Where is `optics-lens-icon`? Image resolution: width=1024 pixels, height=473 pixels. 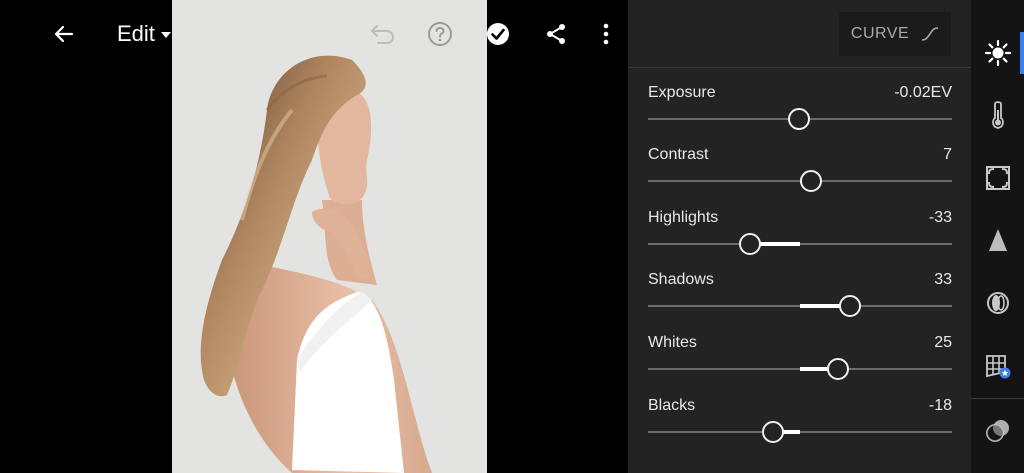 optics-lens-icon is located at coordinates (997, 303).